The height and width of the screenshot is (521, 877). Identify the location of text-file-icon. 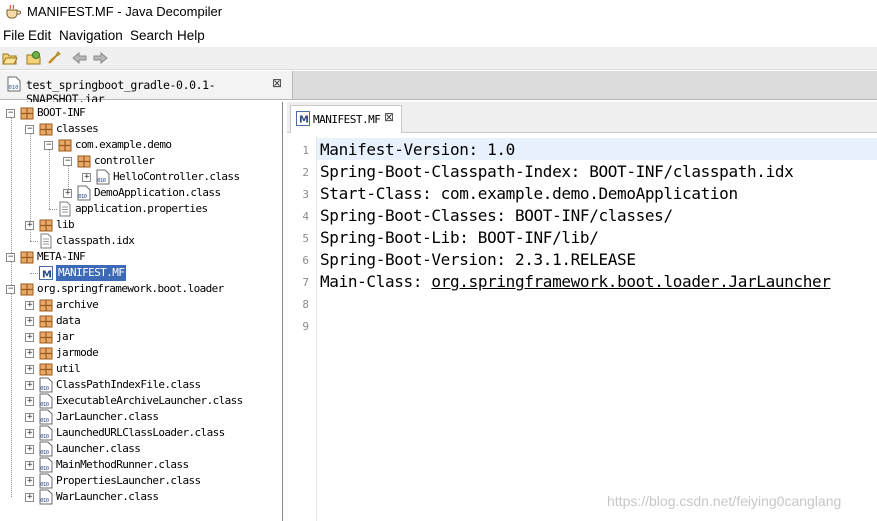
(65, 209).